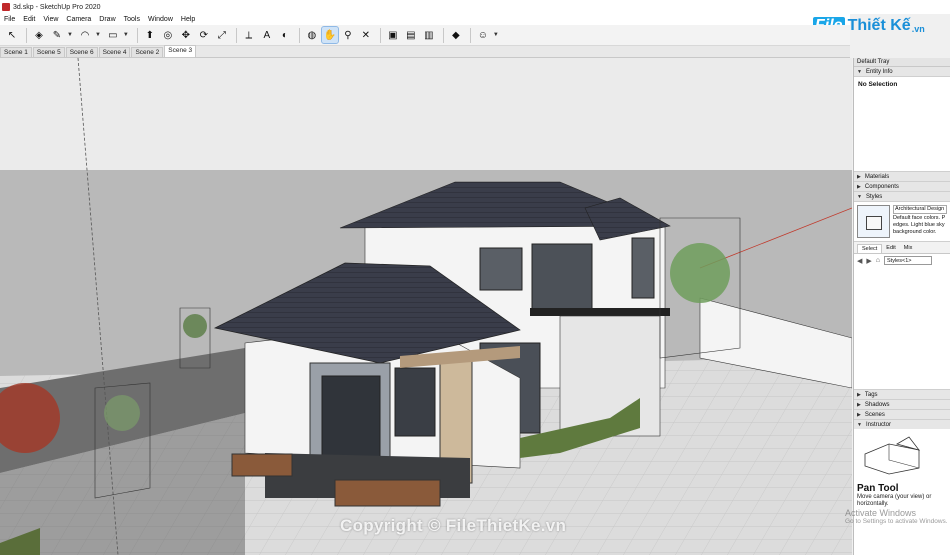  I want to click on offset-tool-icon: ◎, so click(168, 35).